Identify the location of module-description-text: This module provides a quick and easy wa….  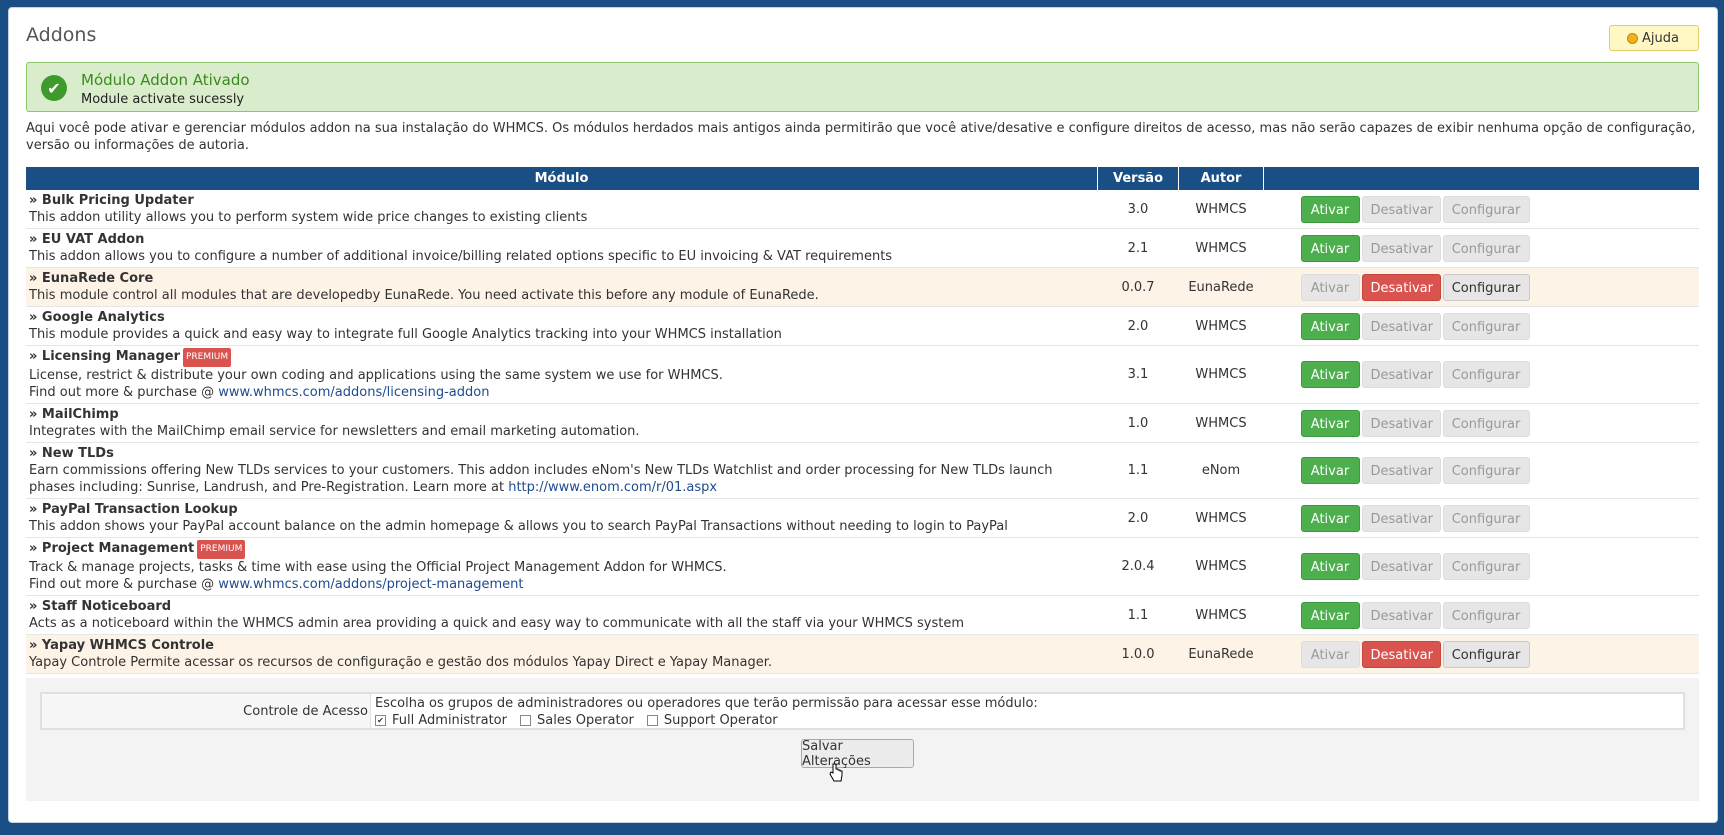
(405, 334).